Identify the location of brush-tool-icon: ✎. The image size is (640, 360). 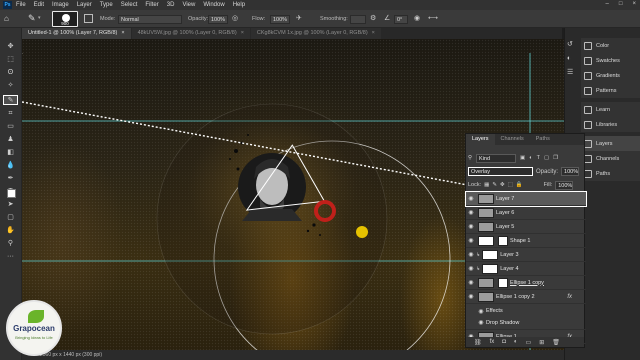
(10, 100).